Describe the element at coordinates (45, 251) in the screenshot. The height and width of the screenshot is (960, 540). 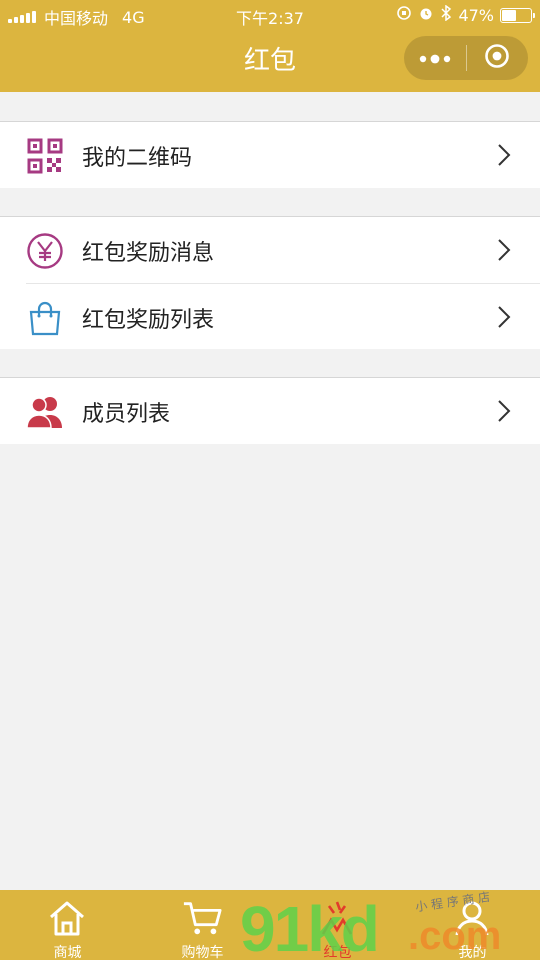
I see `yen-icon` at that location.